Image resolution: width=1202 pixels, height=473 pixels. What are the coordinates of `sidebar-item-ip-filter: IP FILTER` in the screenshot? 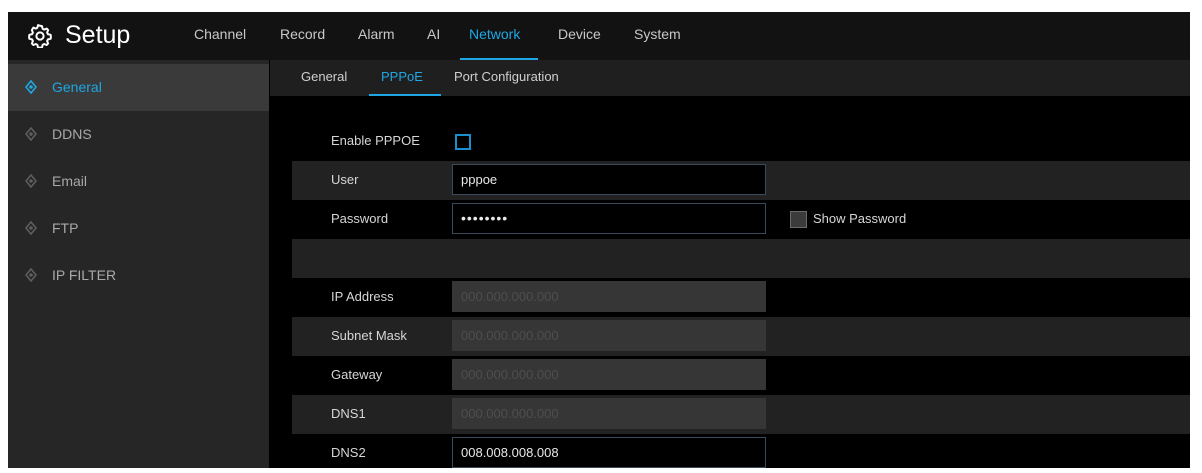 It's located at (138, 275).